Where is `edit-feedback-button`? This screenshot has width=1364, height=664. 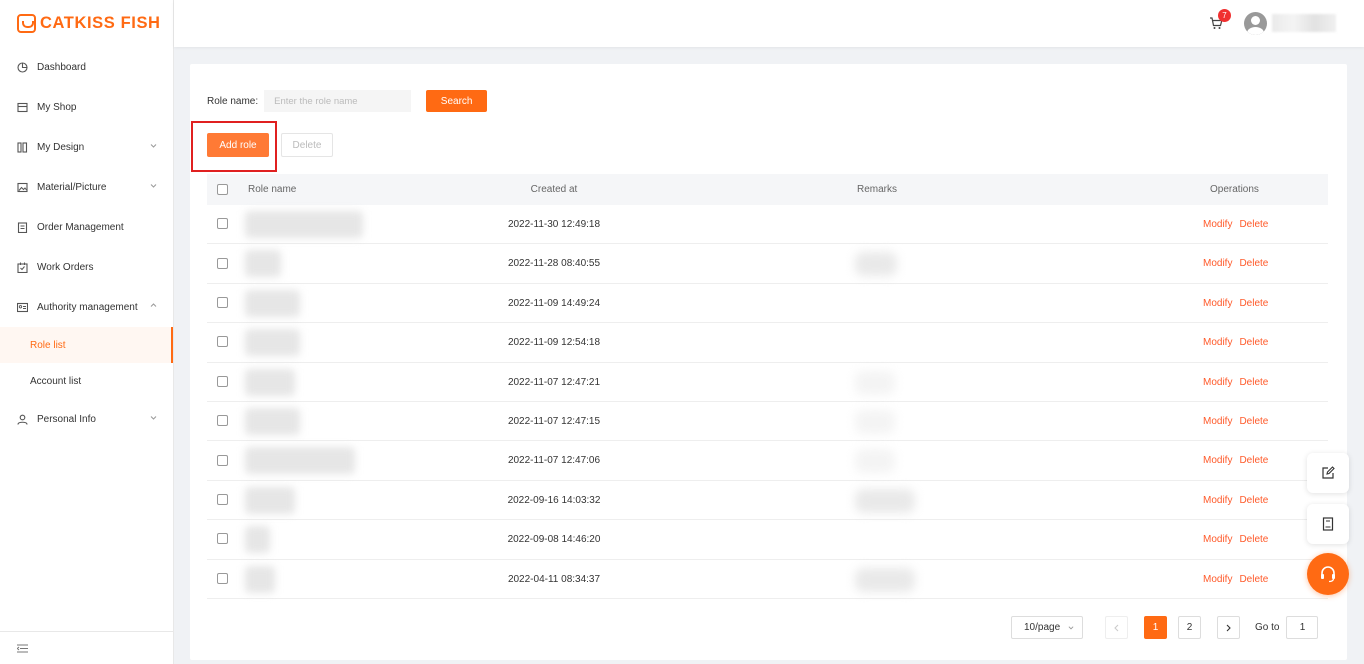 edit-feedback-button is located at coordinates (1328, 473).